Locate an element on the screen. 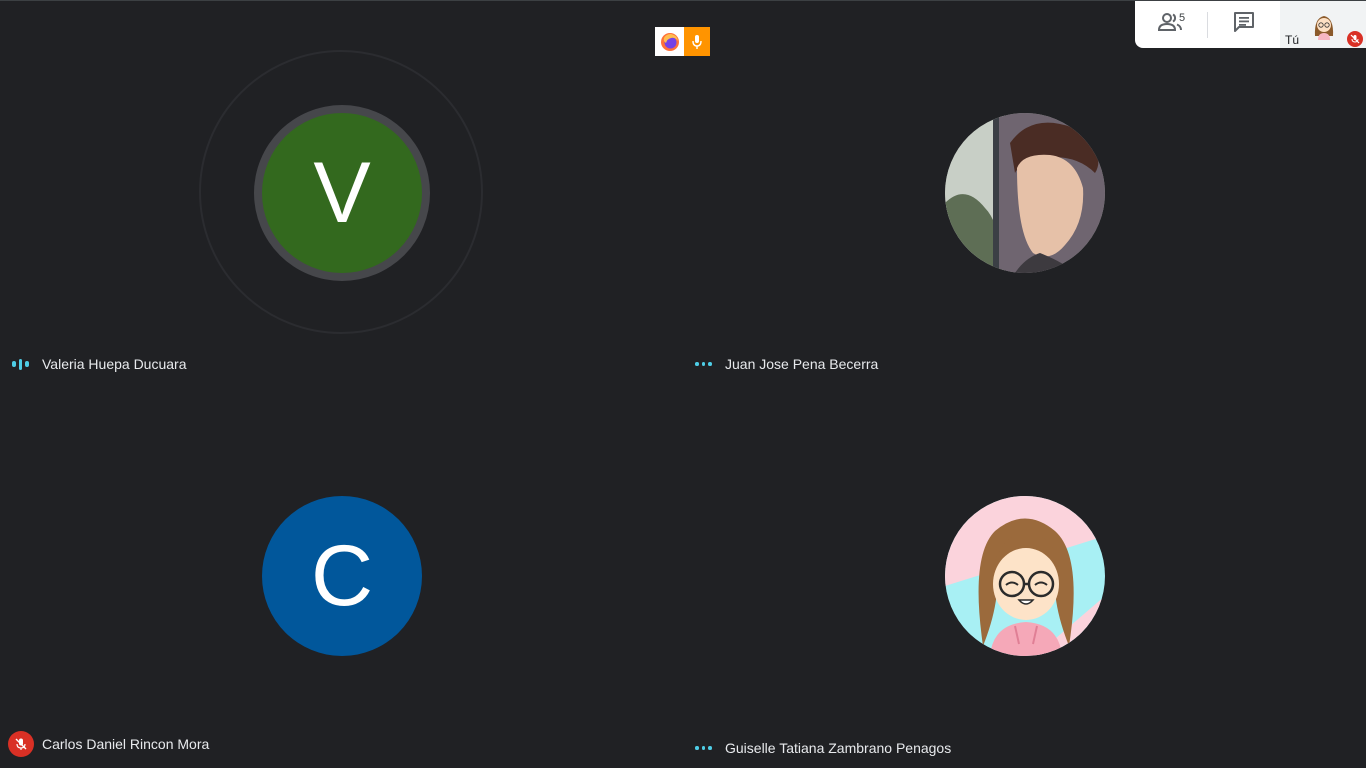 This screenshot has width=1366, height=768. avatar-initial: C is located at coordinates (342, 576).